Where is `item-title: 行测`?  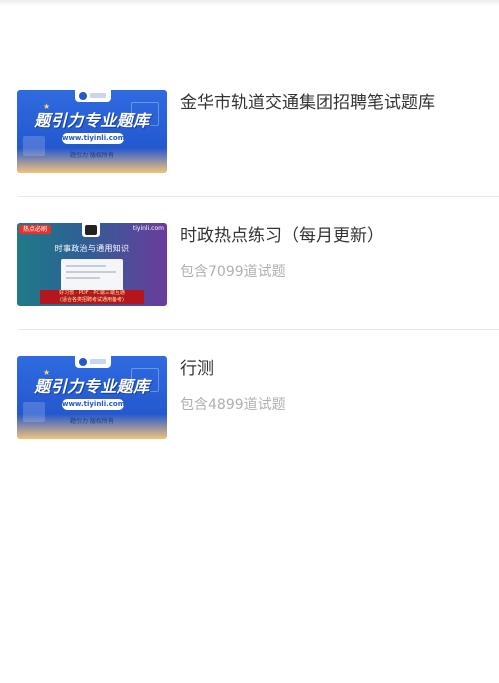 item-title: 行测 is located at coordinates (197, 369).